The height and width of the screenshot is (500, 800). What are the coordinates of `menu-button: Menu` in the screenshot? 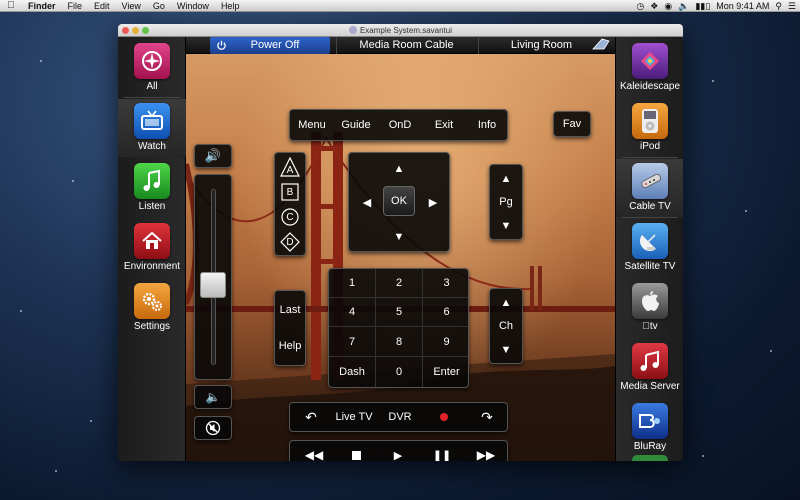 It's located at (312, 125).